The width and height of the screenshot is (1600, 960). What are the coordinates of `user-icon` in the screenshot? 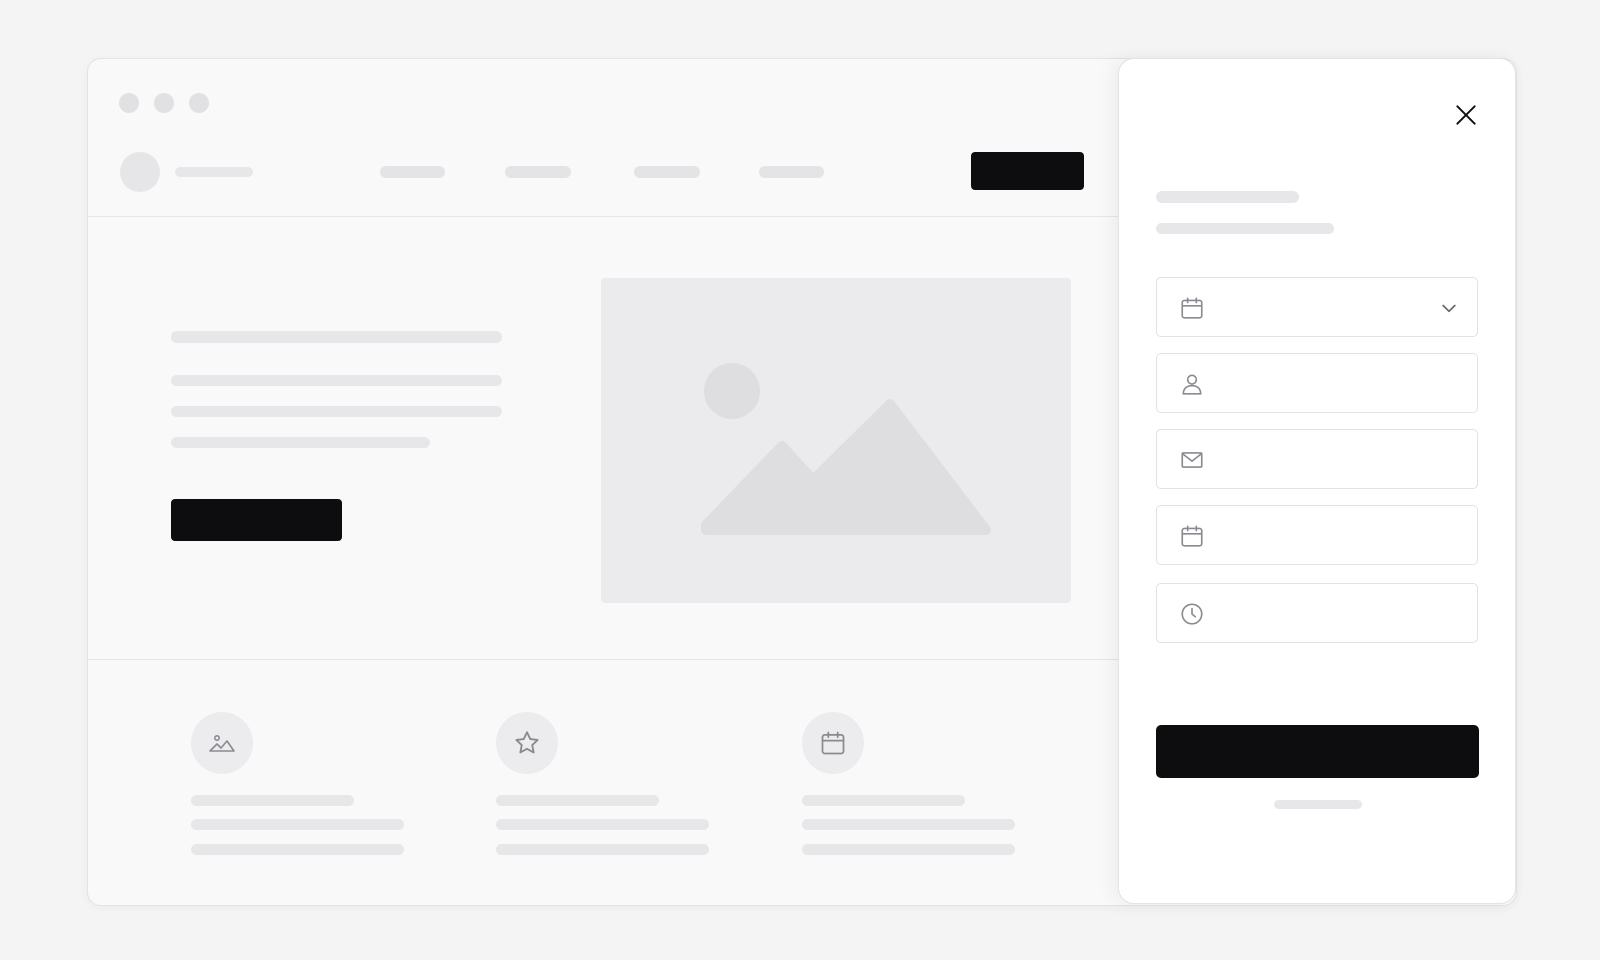 It's located at (1192, 384).